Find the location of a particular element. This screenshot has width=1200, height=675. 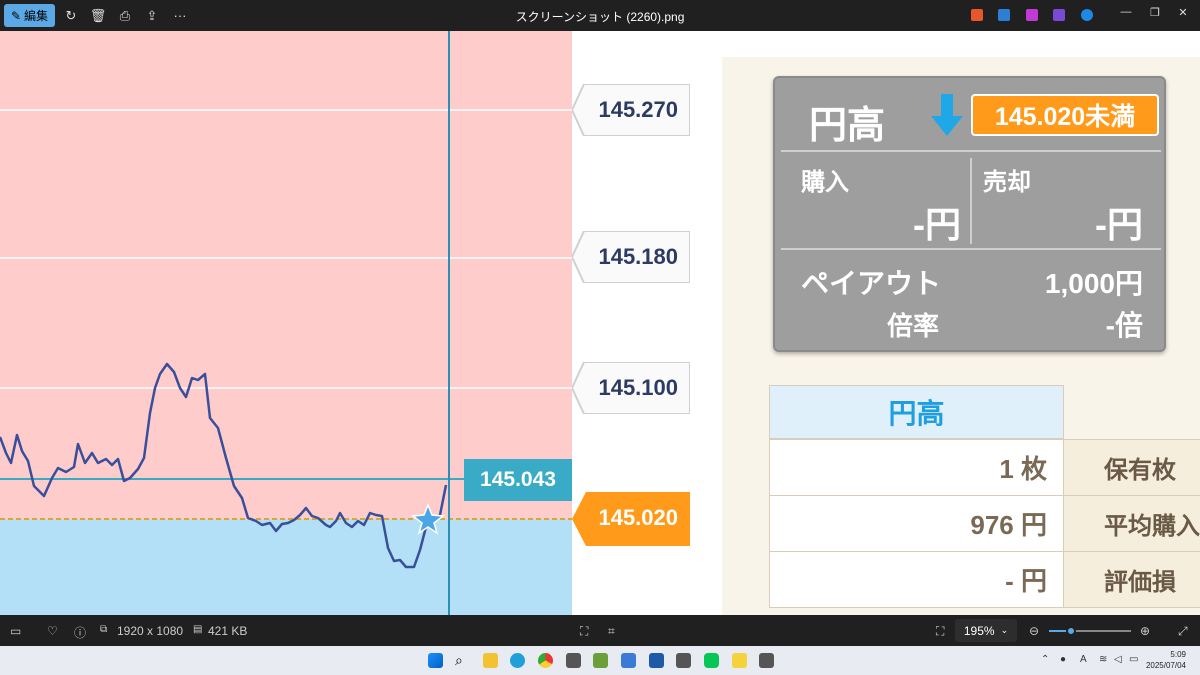

price-label-145180: 145.180 is located at coordinates (631, 257).